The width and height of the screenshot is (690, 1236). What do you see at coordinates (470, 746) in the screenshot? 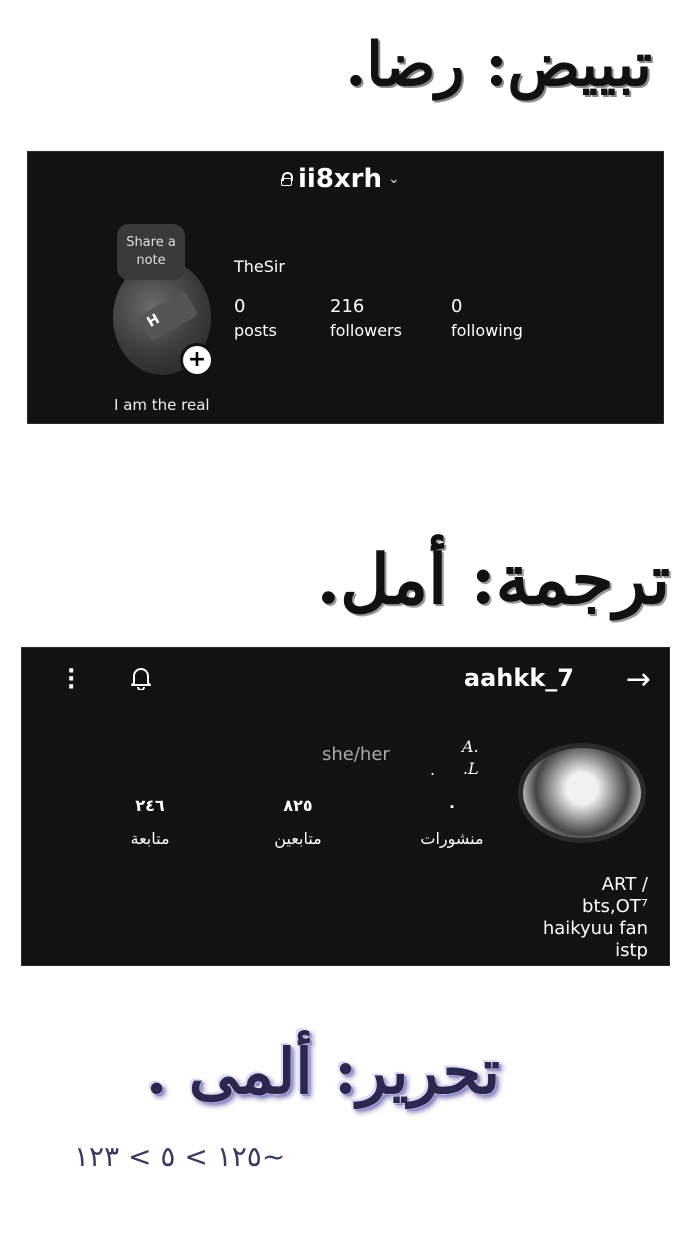
I see `display-name-line-1: A.` at bounding box center [470, 746].